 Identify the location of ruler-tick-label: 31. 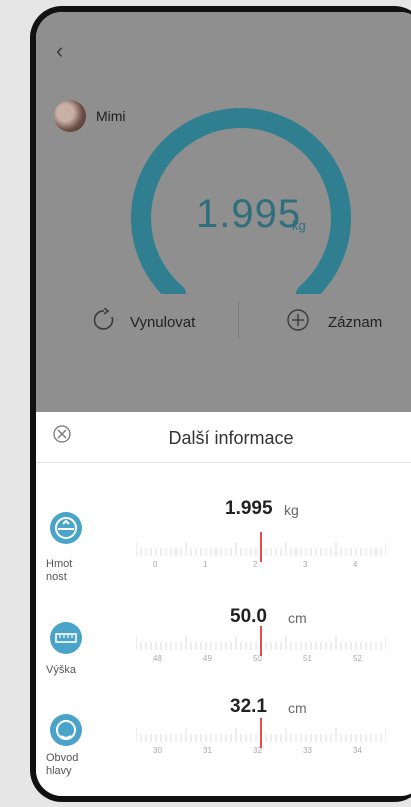
(207, 750).